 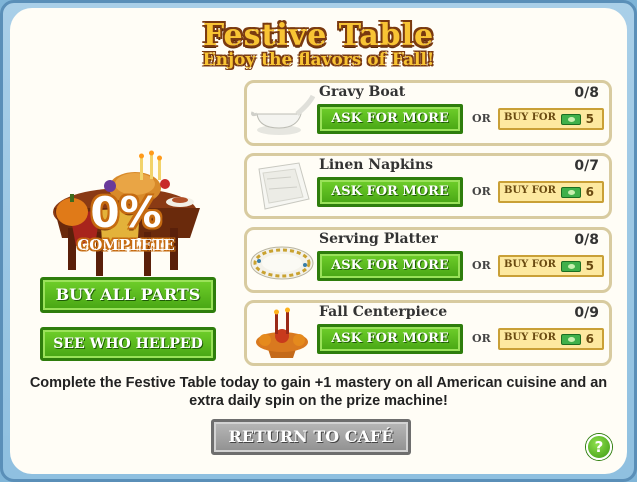 What do you see at coordinates (318, 60) in the screenshot?
I see `dialog-subtitle: Enjoy the flavors of Fall!` at bounding box center [318, 60].